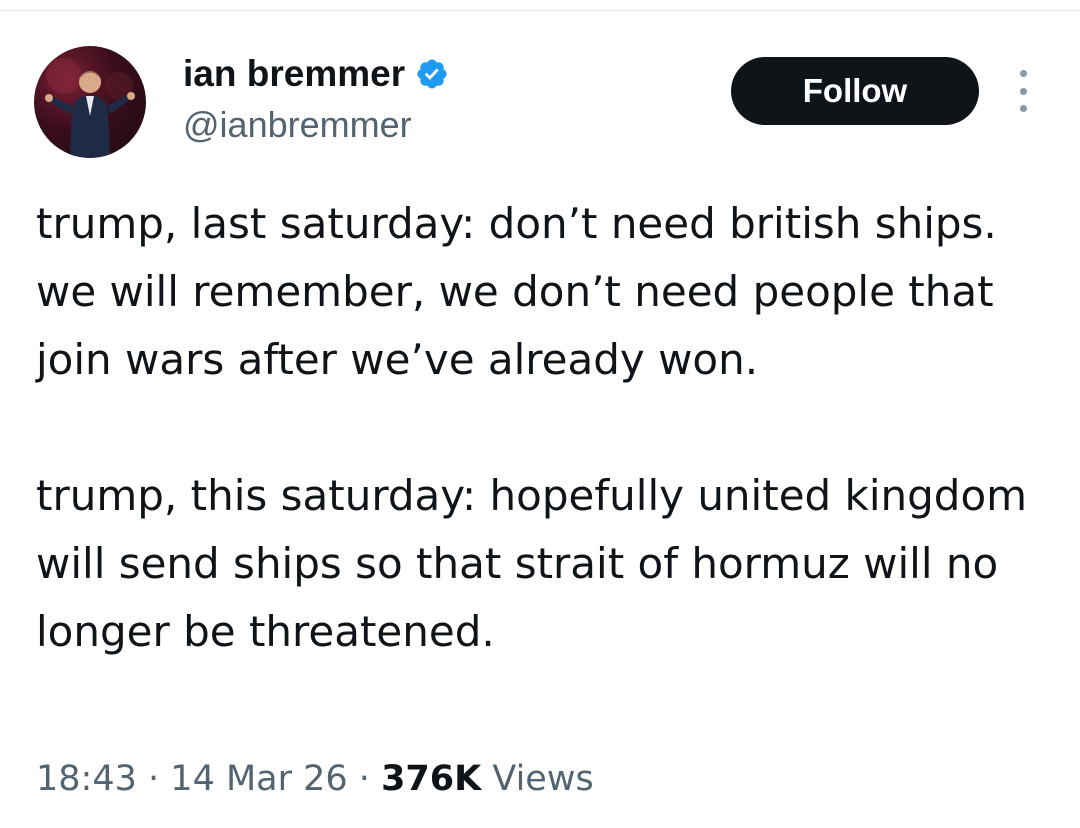  What do you see at coordinates (431, 779) in the screenshot?
I see `views-count: 376K` at bounding box center [431, 779].